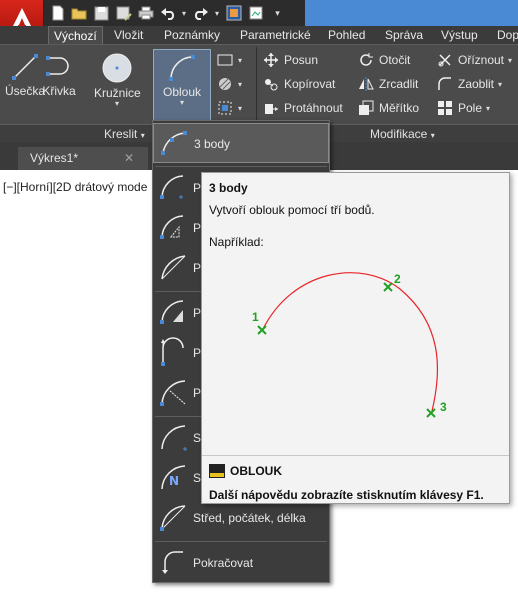  What do you see at coordinates (57, 66) in the screenshot?
I see `polyline-icon` at bounding box center [57, 66].